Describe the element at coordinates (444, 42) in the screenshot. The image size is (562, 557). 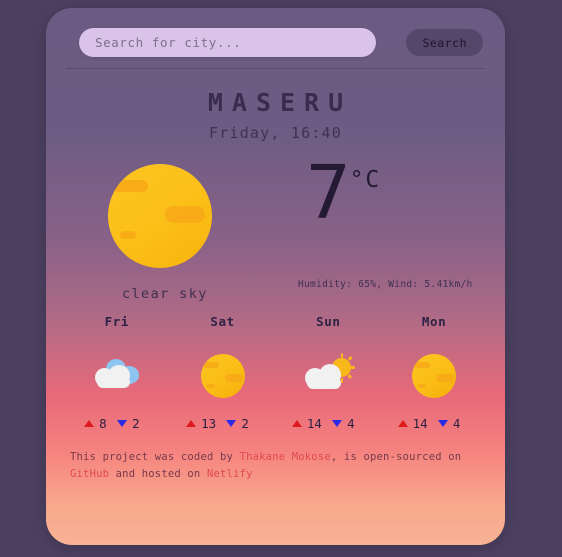
I see `search-button: Search` at that location.